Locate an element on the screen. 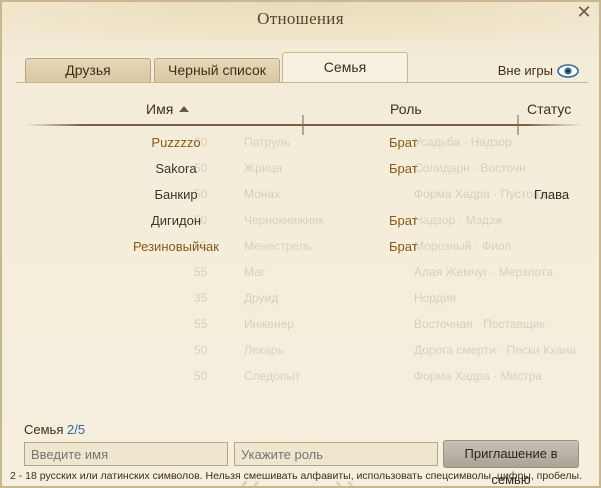  sort-ascending-icon is located at coordinates (184, 109).